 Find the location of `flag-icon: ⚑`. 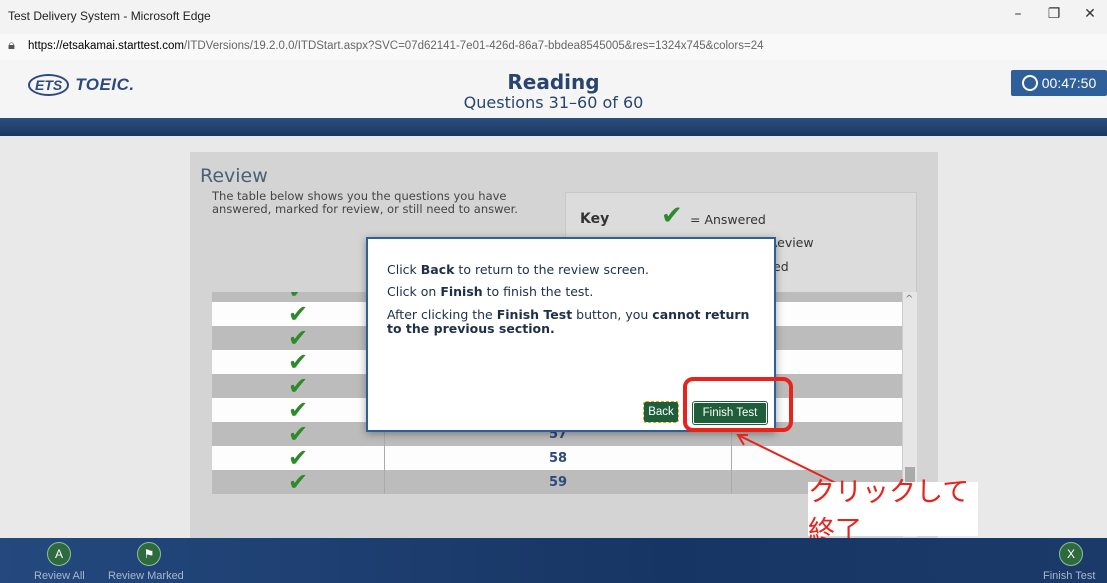

flag-icon: ⚑ is located at coordinates (149, 554).